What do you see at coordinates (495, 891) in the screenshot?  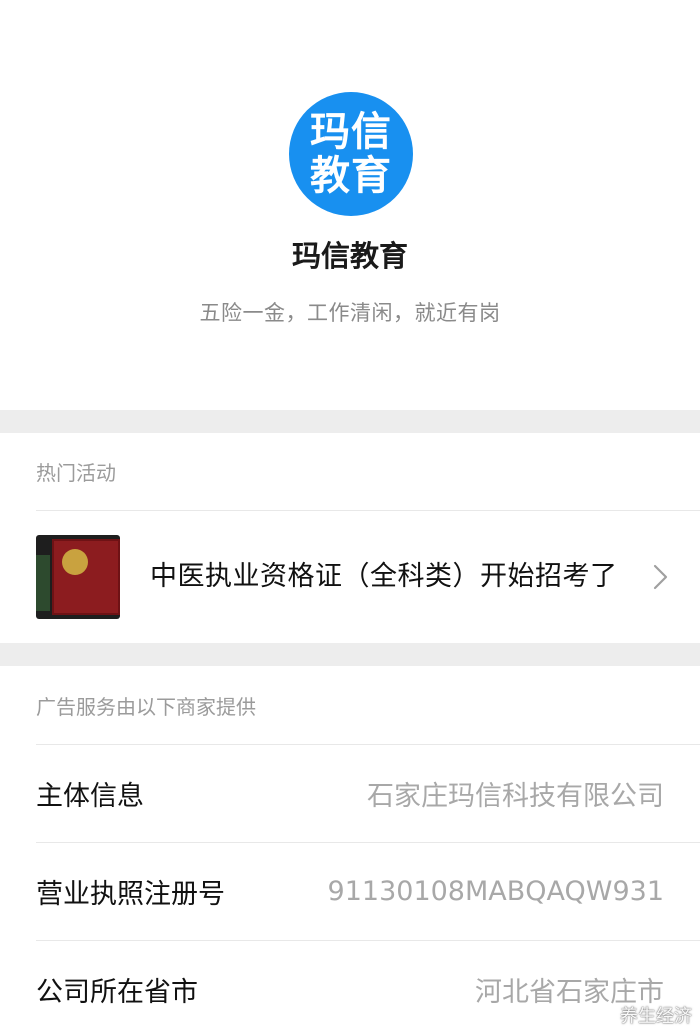 I see `info-value: 91130108MABQAQW931` at bounding box center [495, 891].